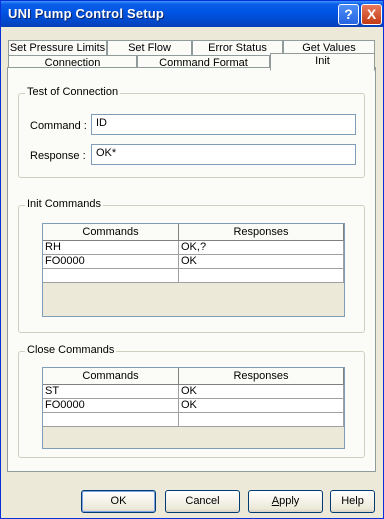 This screenshot has height=519, width=384. Describe the element at coordinates (111, 406) in the screenshot. I see `close-cell-command: FO0000` at that location.